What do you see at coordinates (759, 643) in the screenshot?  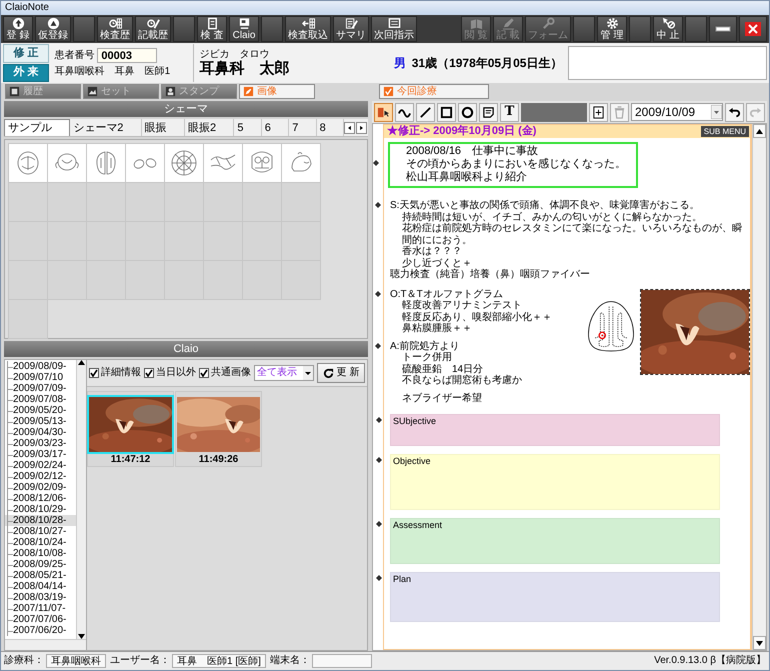 I see `down-arrow-icon` at bounding box center [759, 643].